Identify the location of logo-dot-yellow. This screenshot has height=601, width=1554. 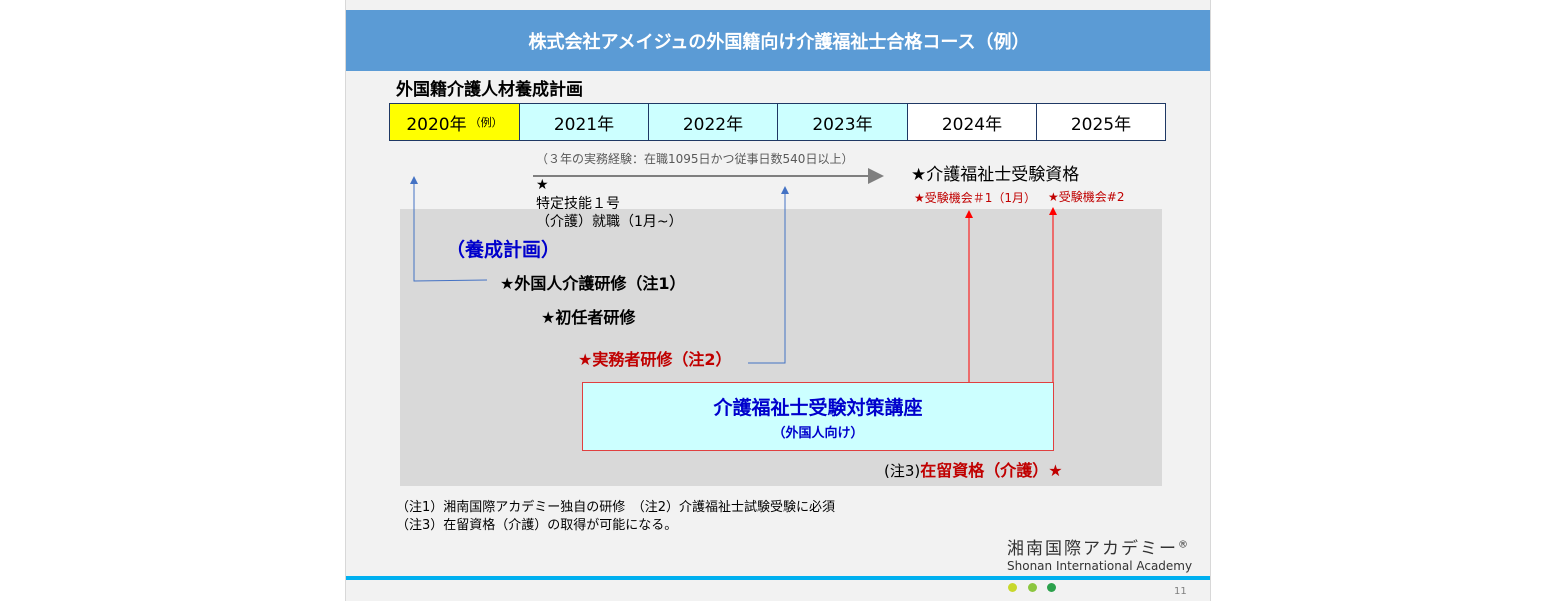
(1012, 587).